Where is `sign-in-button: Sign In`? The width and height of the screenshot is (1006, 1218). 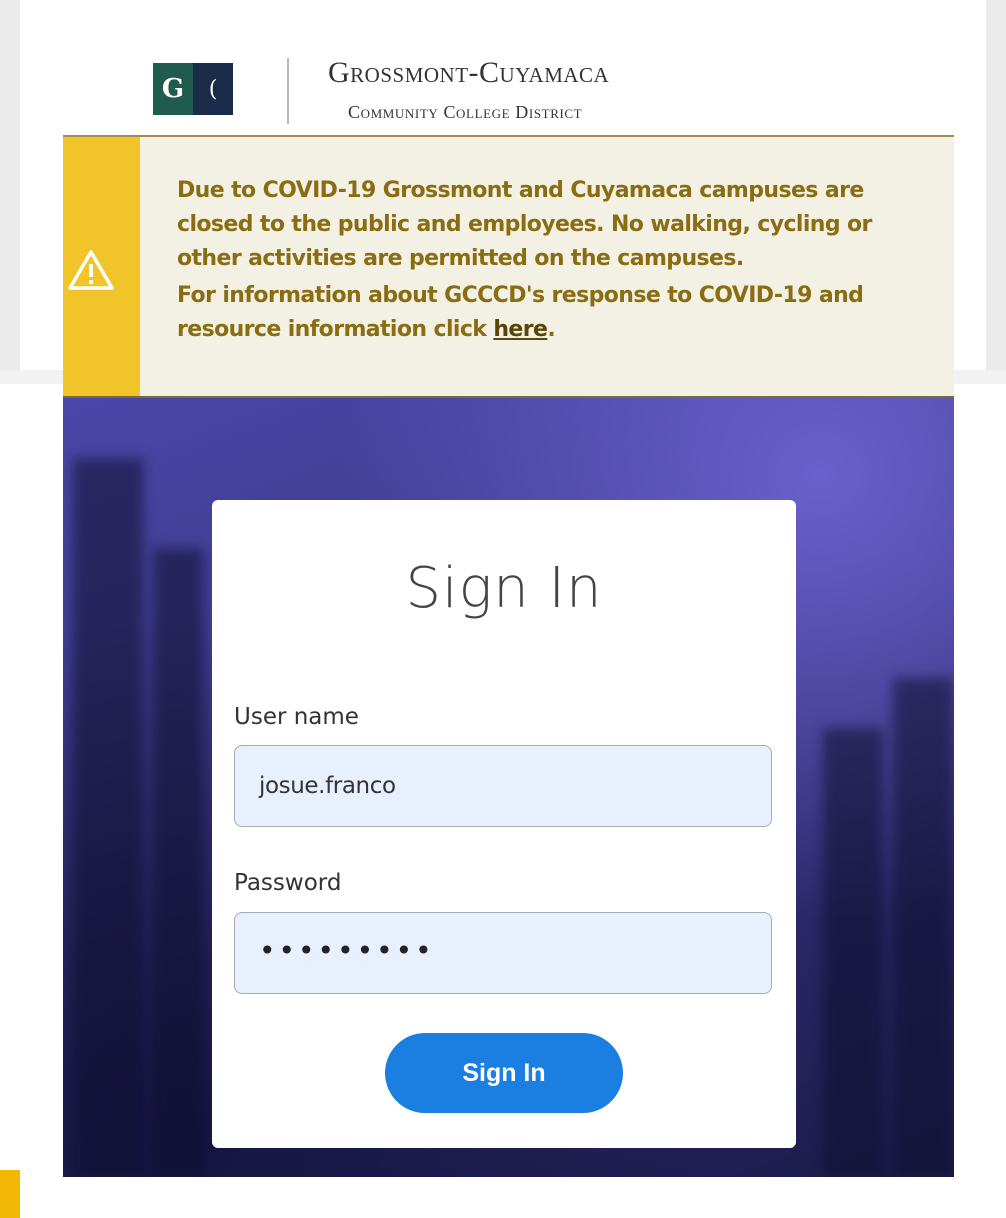
sign-in-button: Sign In is located at coordinates (504, 1073).